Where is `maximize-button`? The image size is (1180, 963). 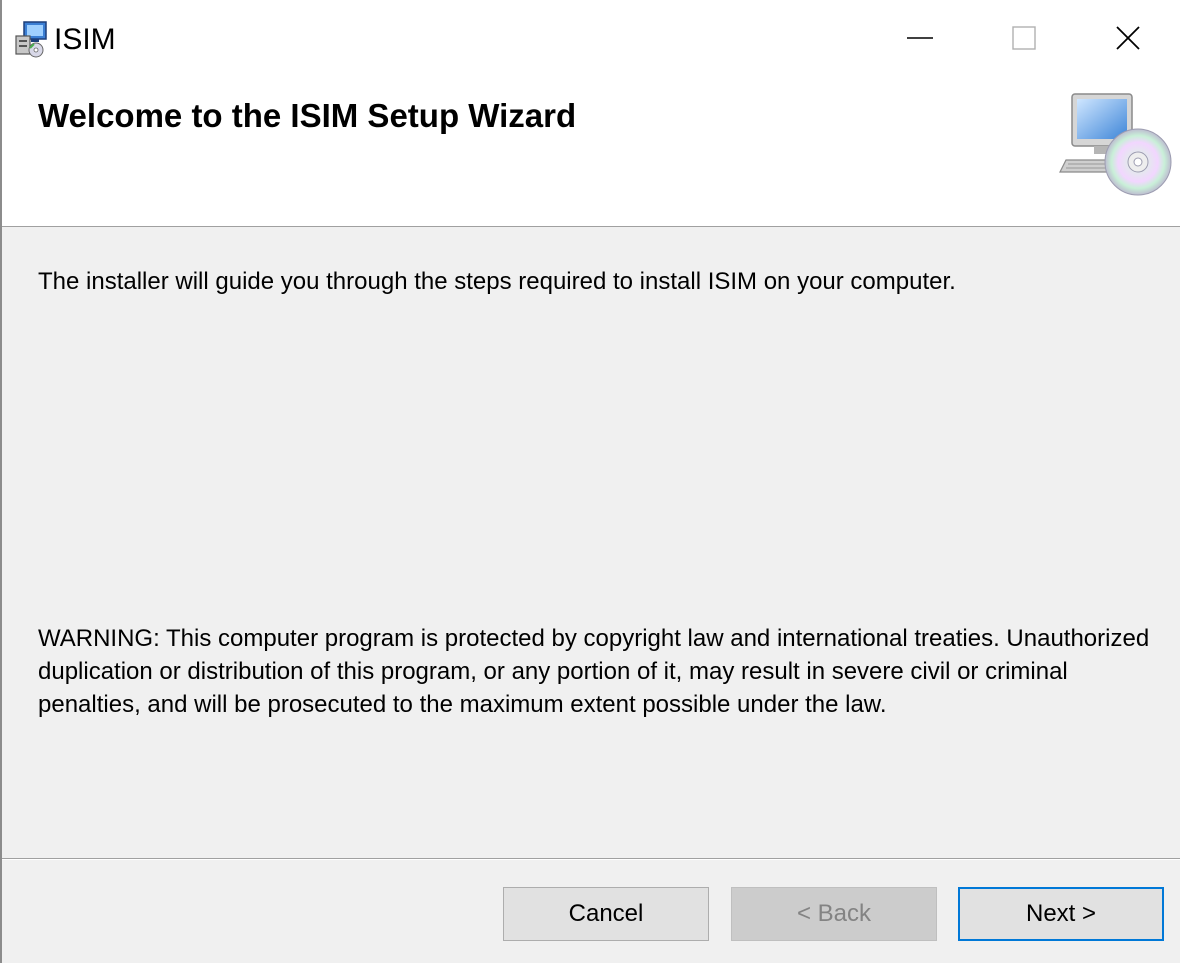
maximize-button is located at coordinates (1024, 38).